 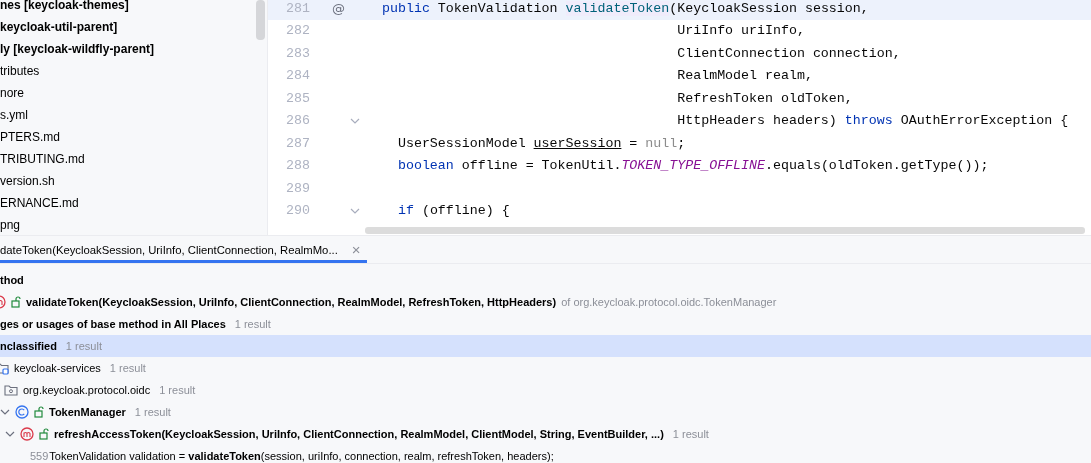 I want to click on module-label: keycloak-services, so click(x=57, y=368).